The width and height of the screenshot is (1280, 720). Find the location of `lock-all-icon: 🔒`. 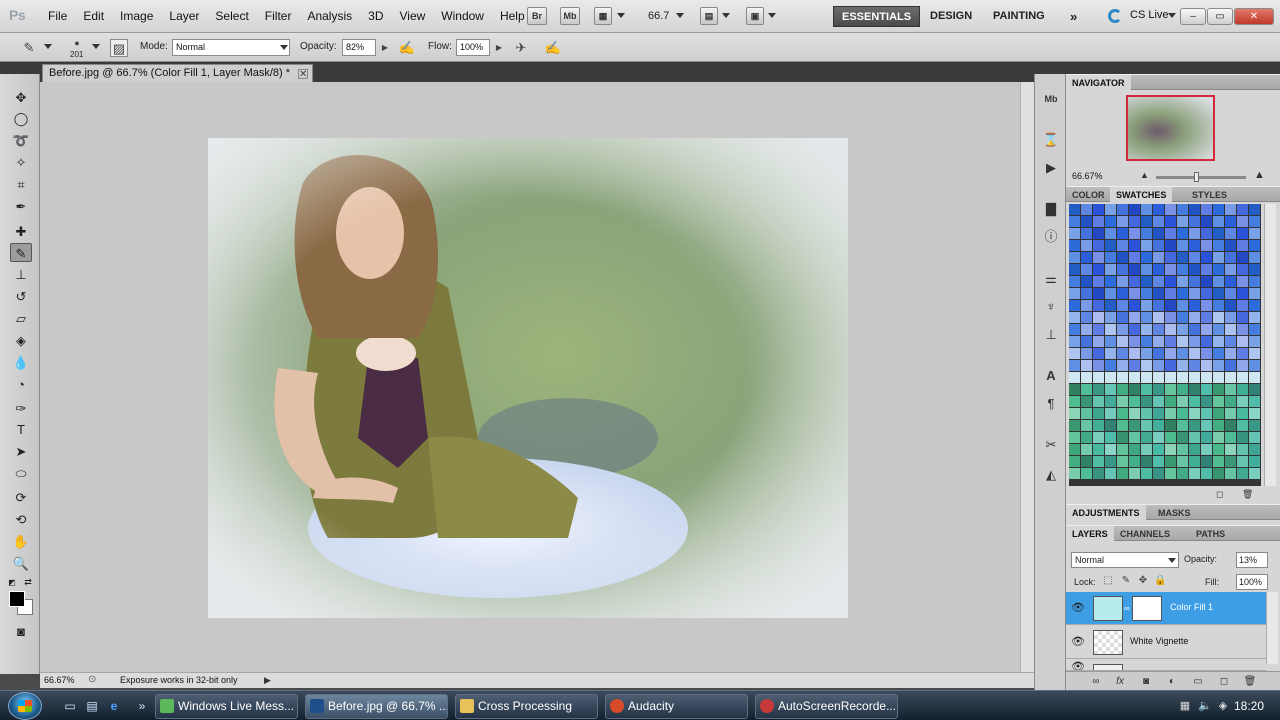

lock-all-icon: 🔒 is located at coordinates (1160, 581).